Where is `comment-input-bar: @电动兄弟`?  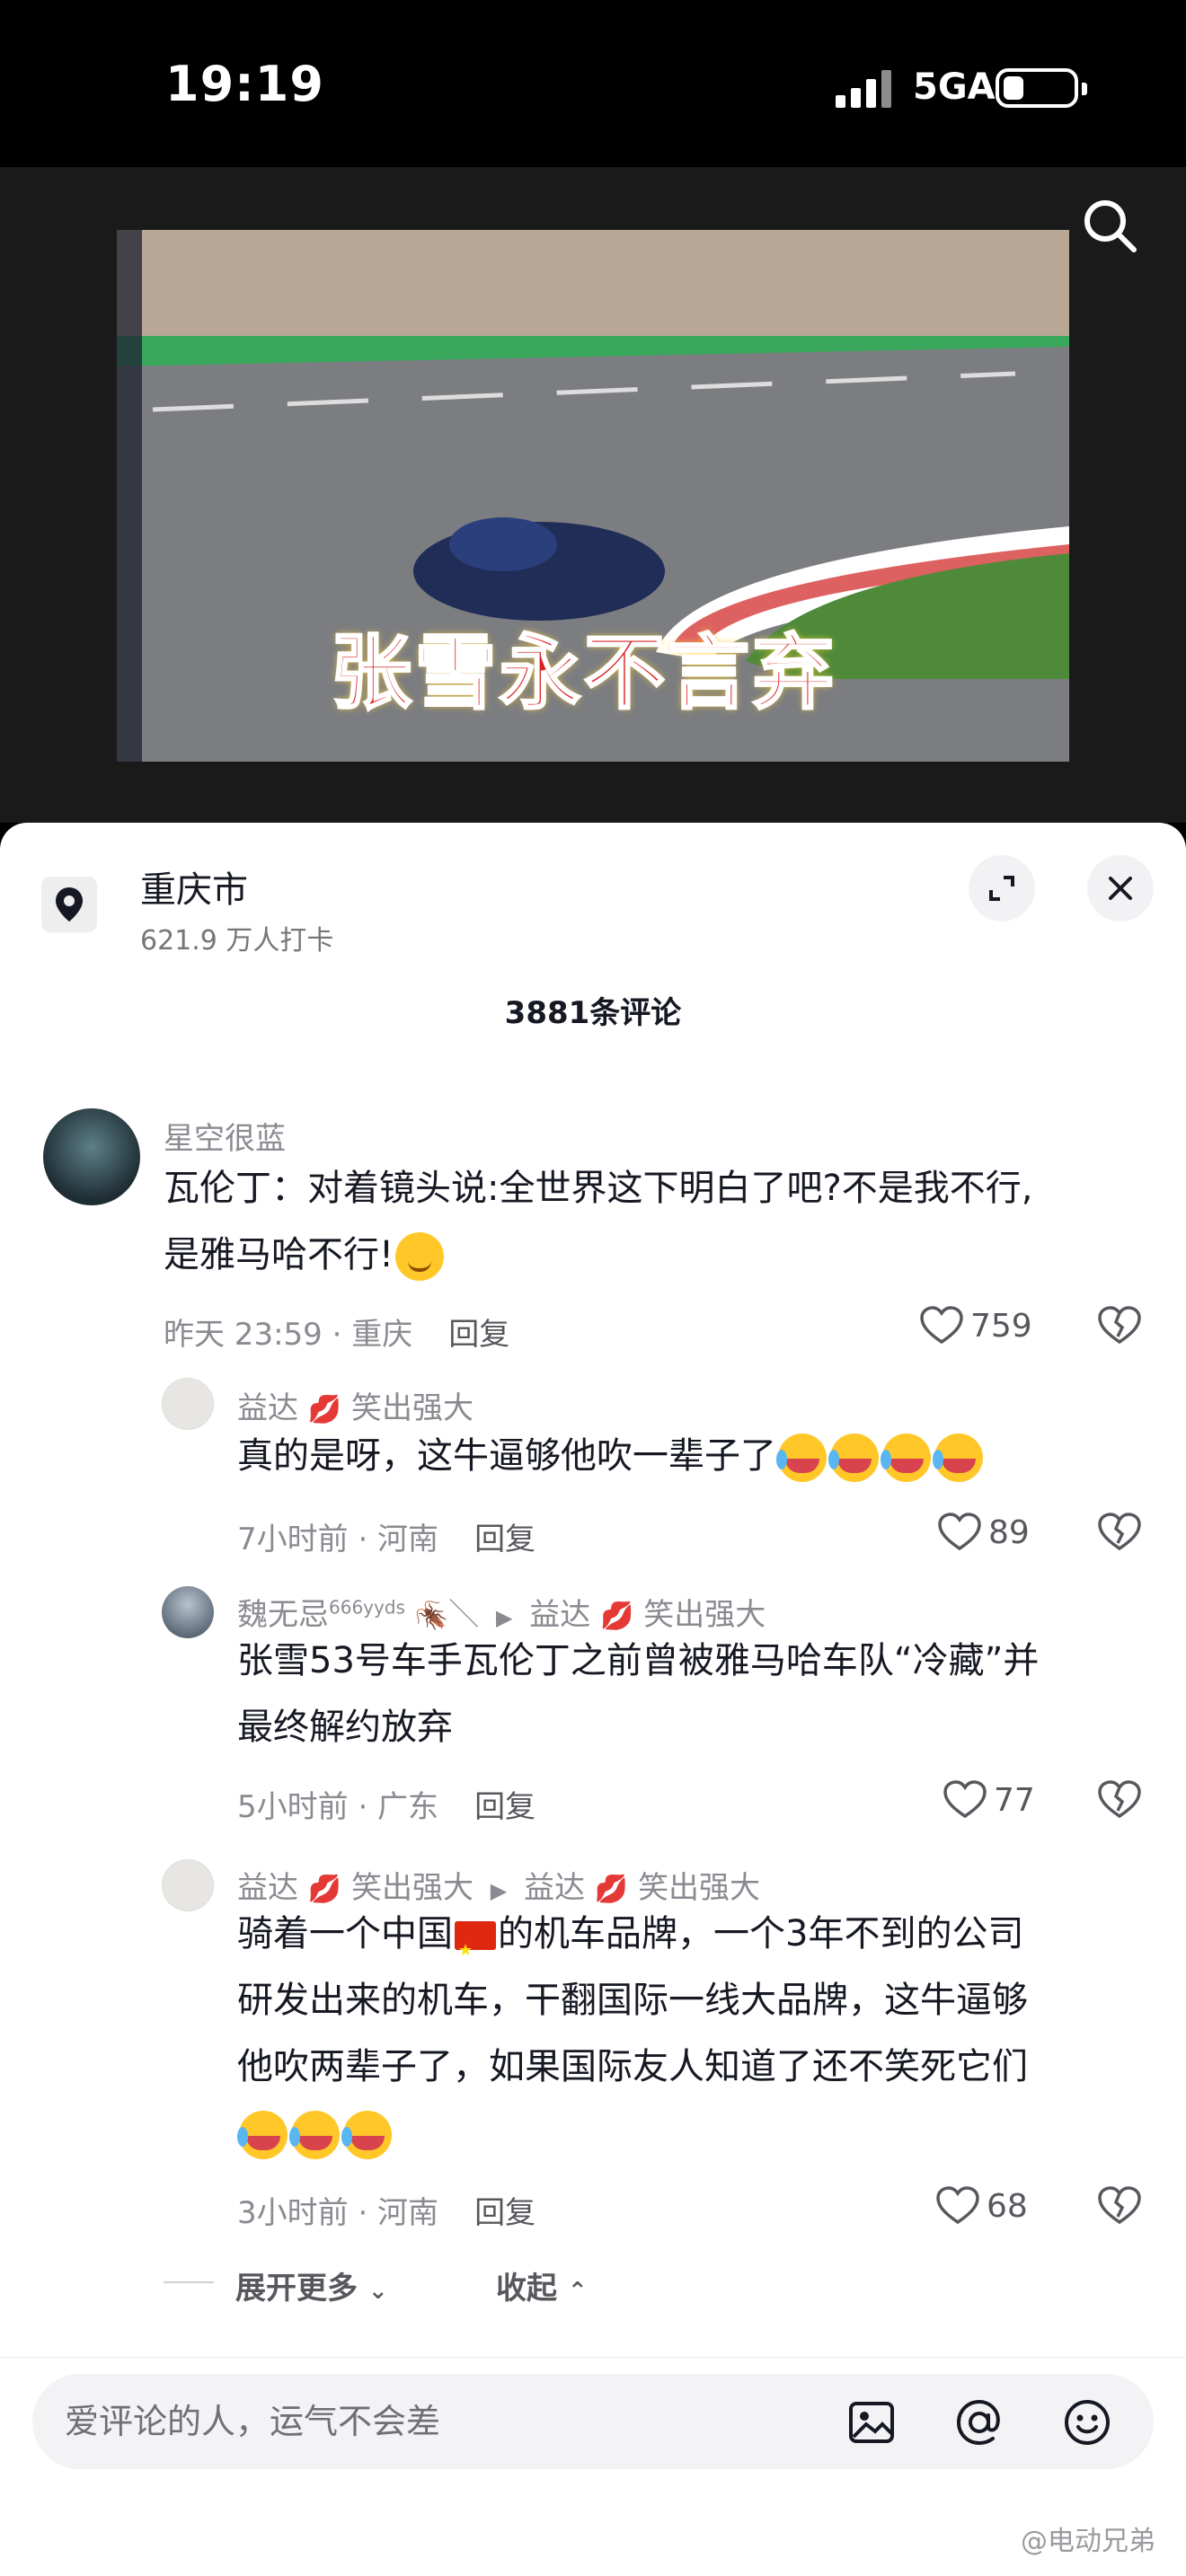
comment-input-bar: @电动兄弟 is located at coordinates (593, 2466).